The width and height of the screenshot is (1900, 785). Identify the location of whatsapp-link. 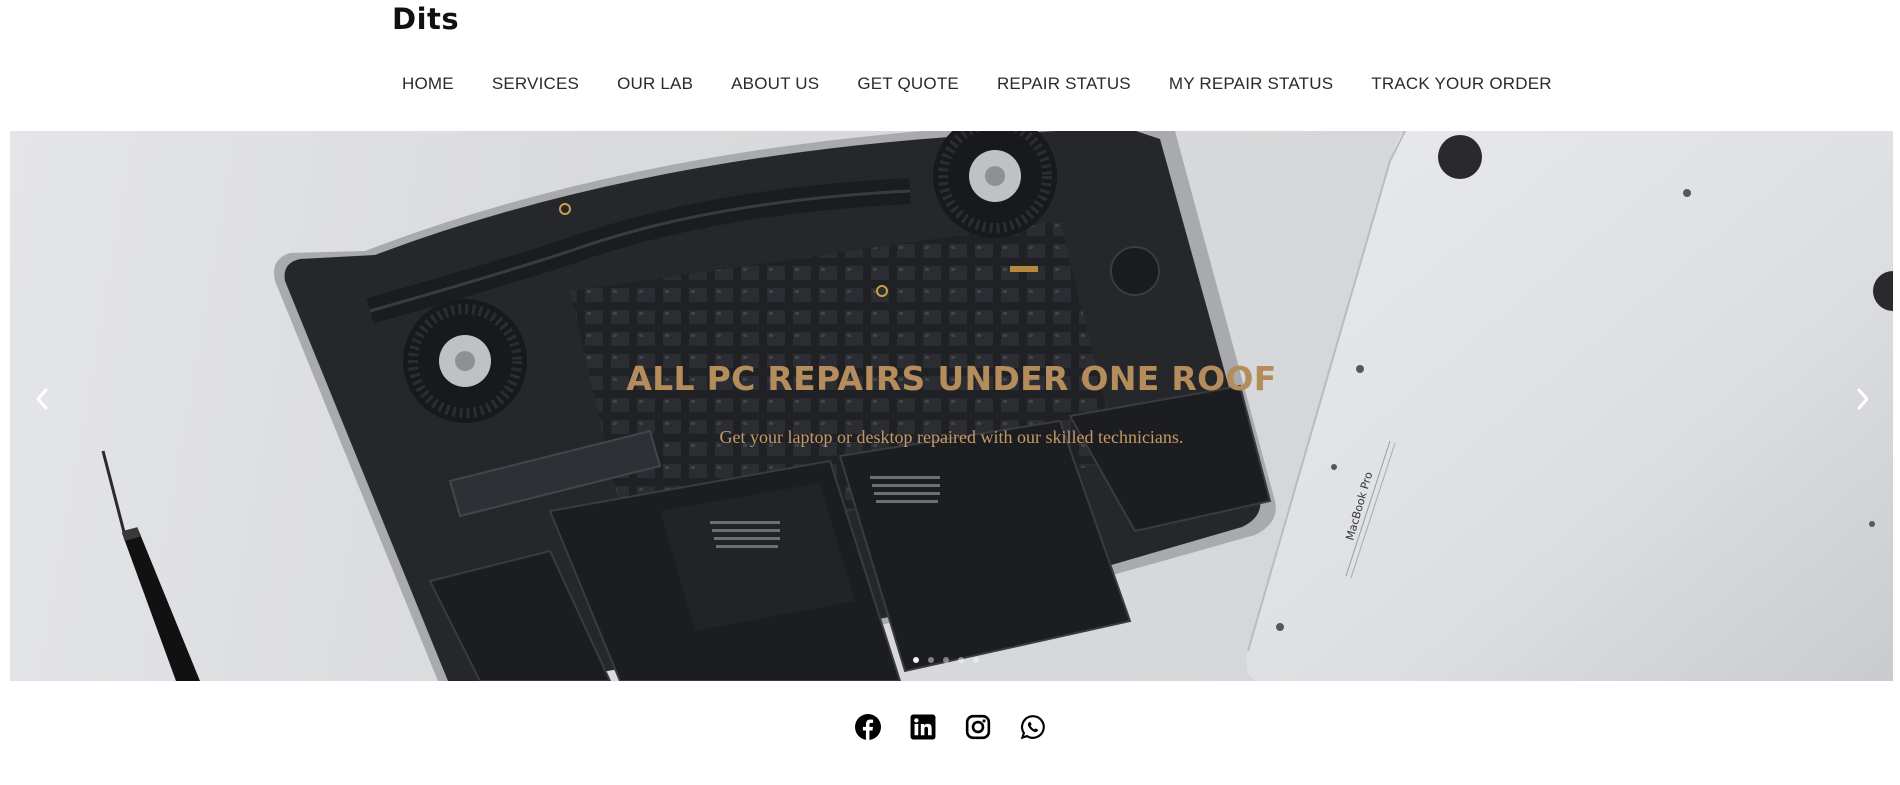
(1033, 727).